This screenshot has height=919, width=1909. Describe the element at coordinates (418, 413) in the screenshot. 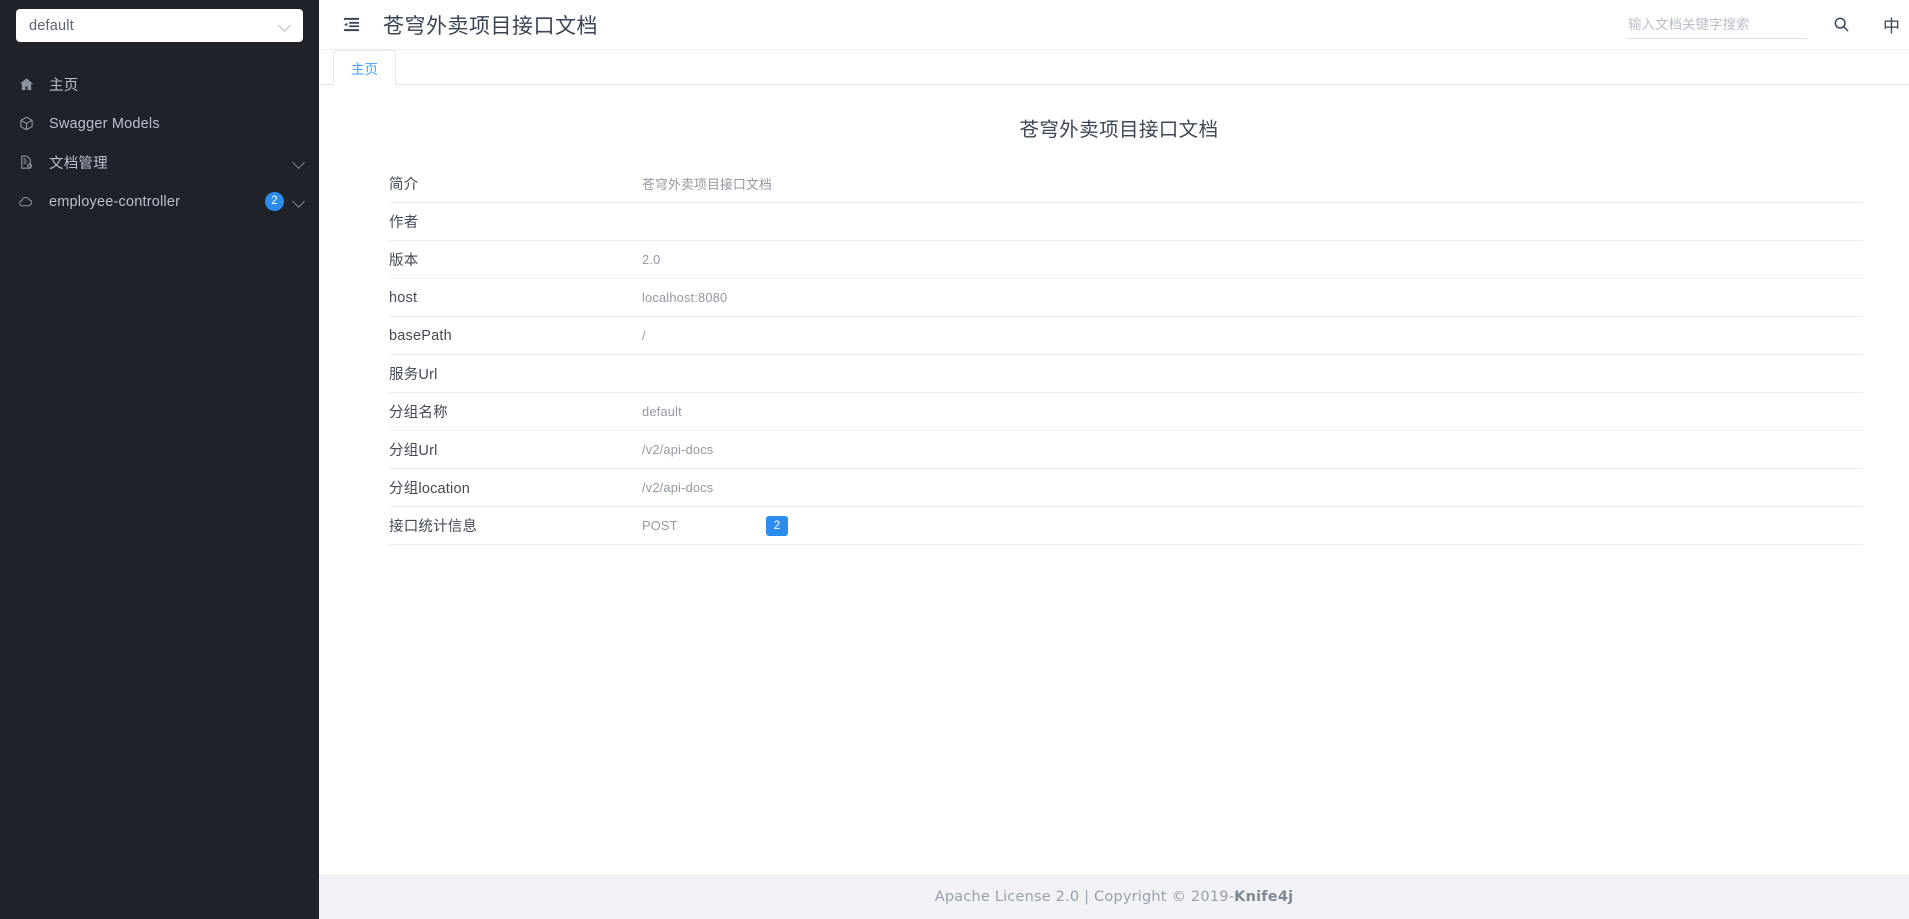

I see `row-key: 分组名称` at that location.